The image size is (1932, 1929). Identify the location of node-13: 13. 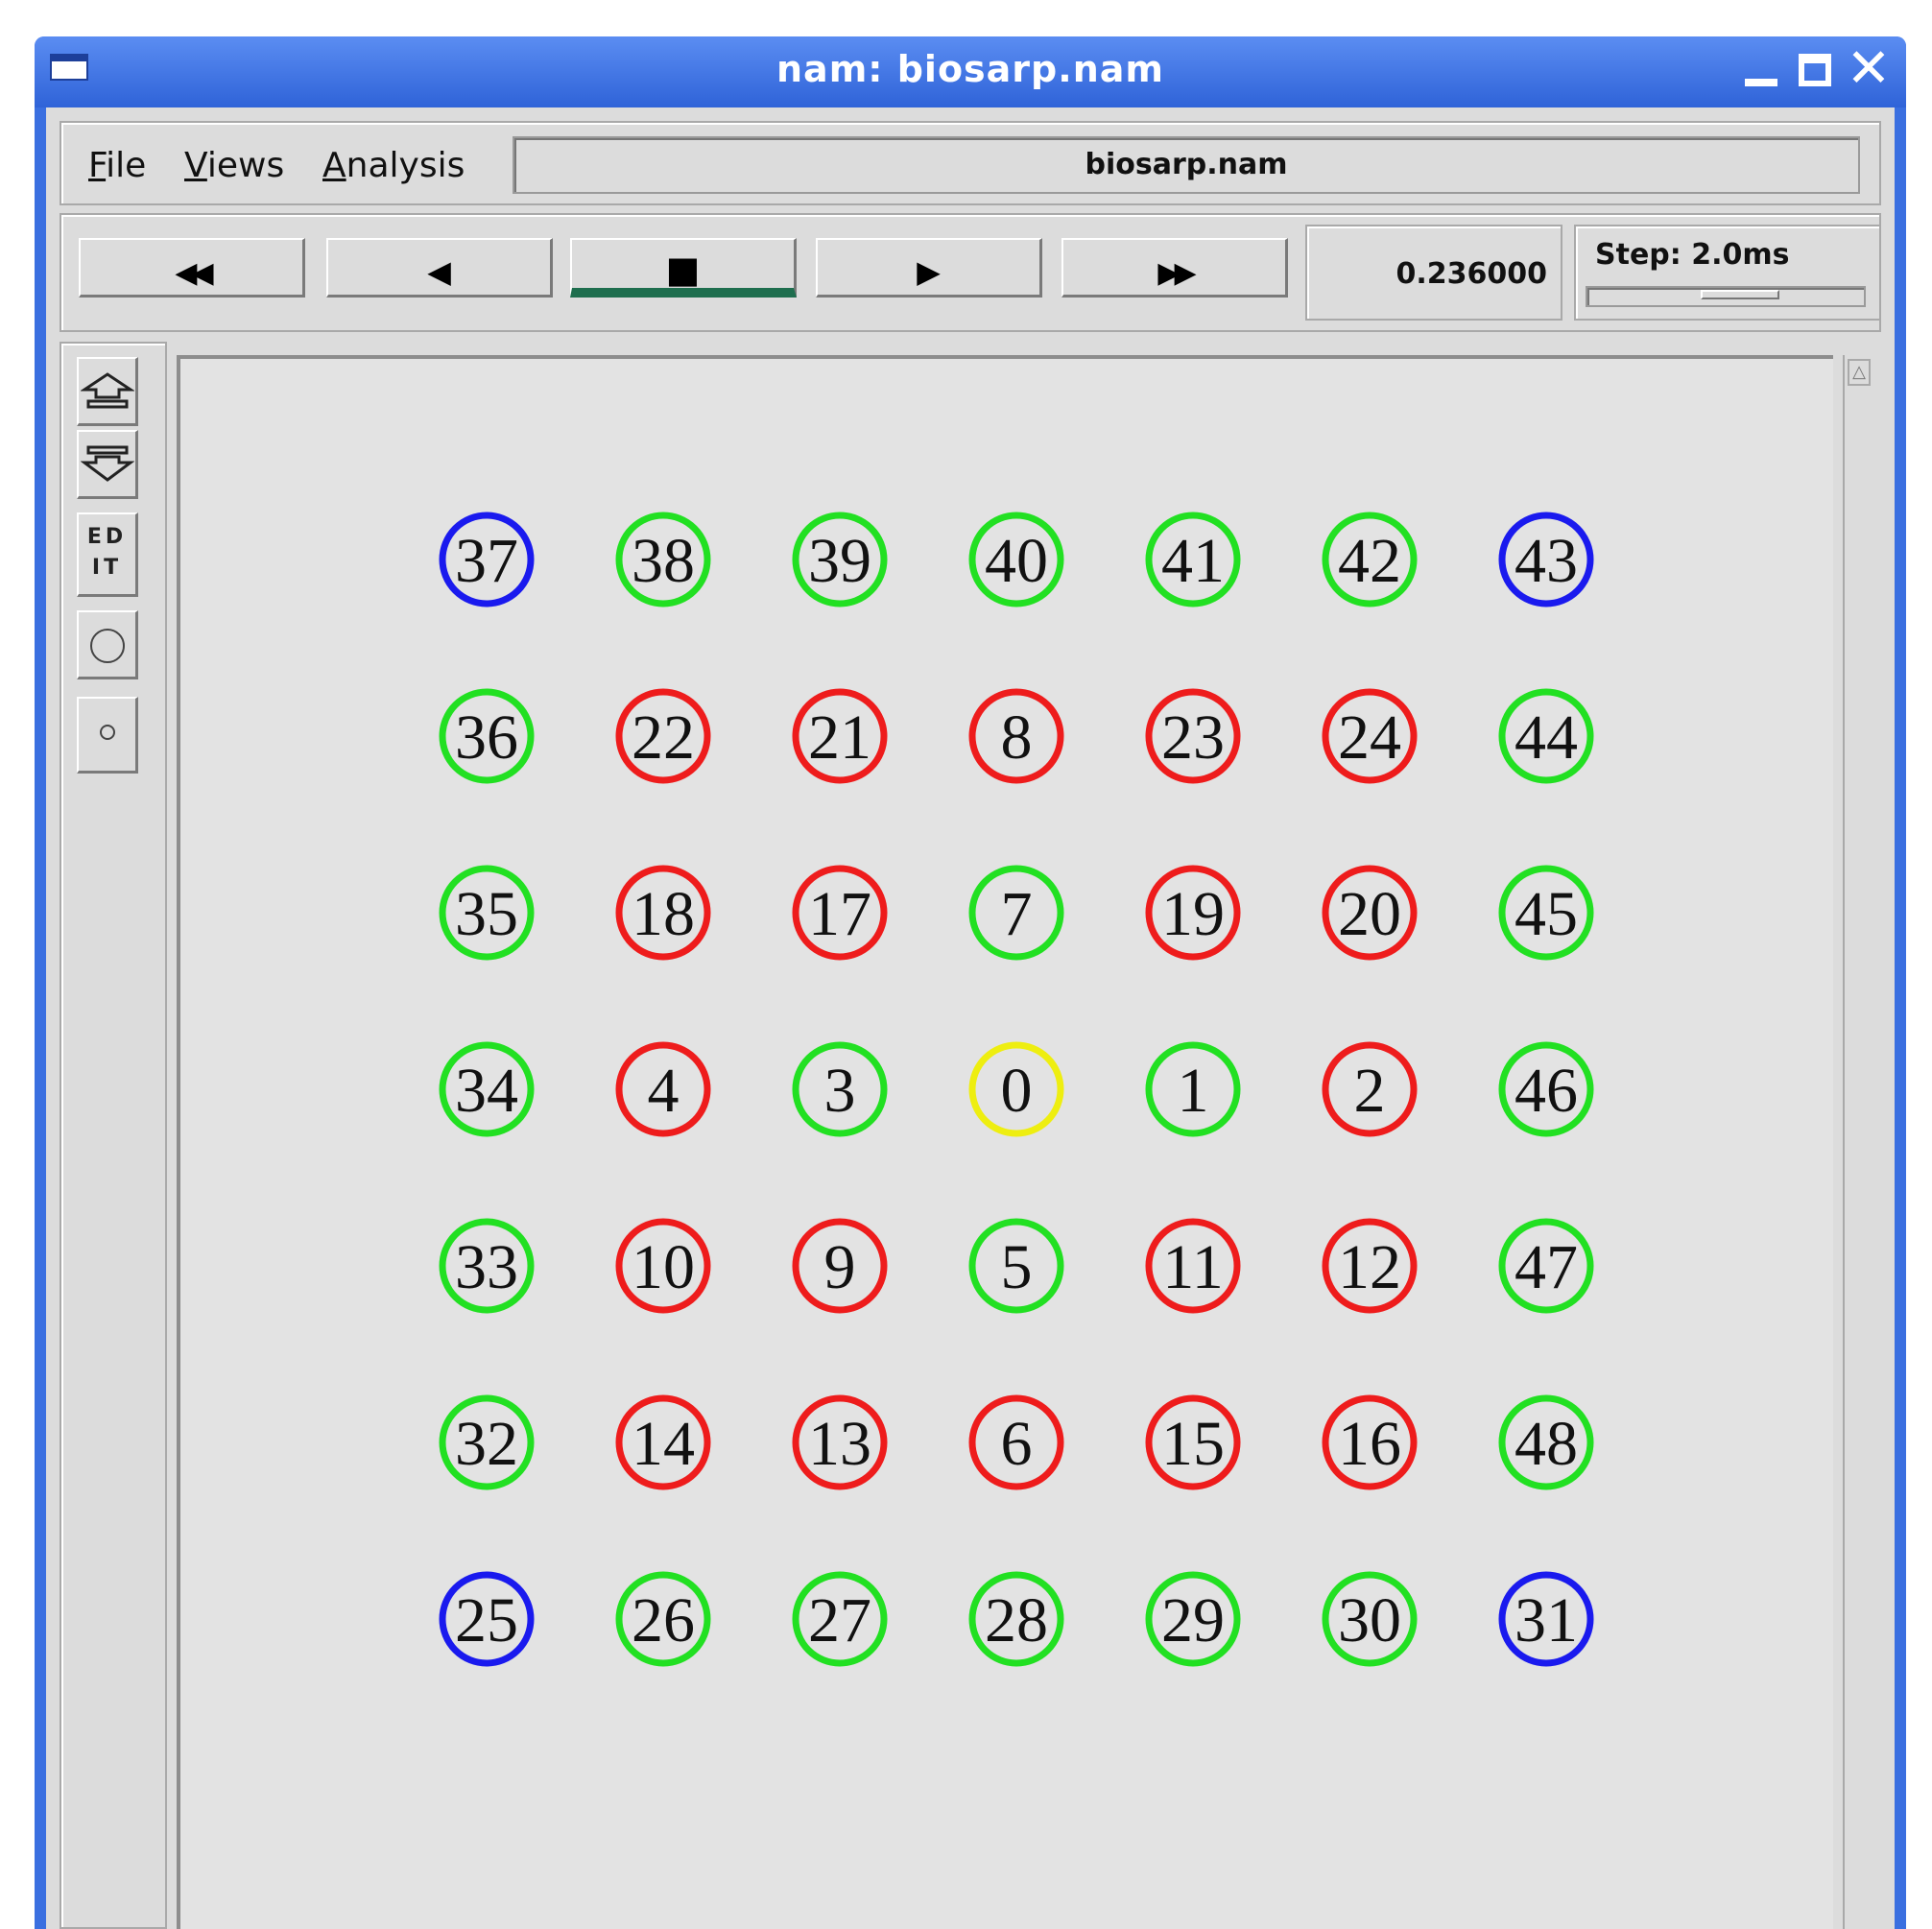
(840, 1442).